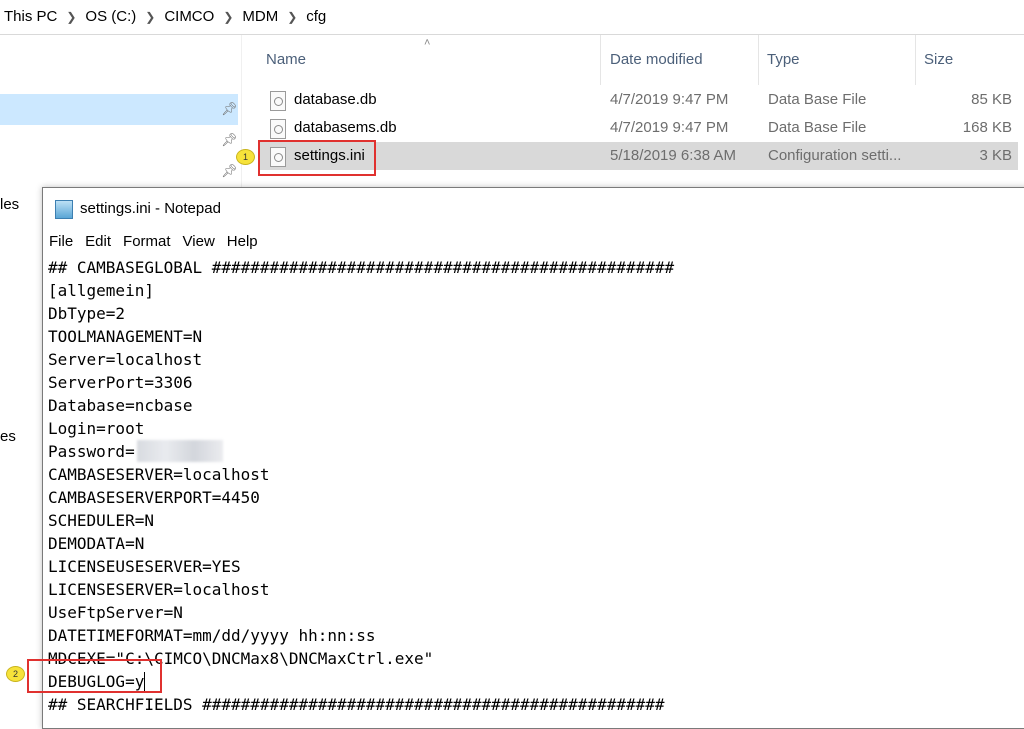  I want to click on menu-view: View, so click(199, 242).